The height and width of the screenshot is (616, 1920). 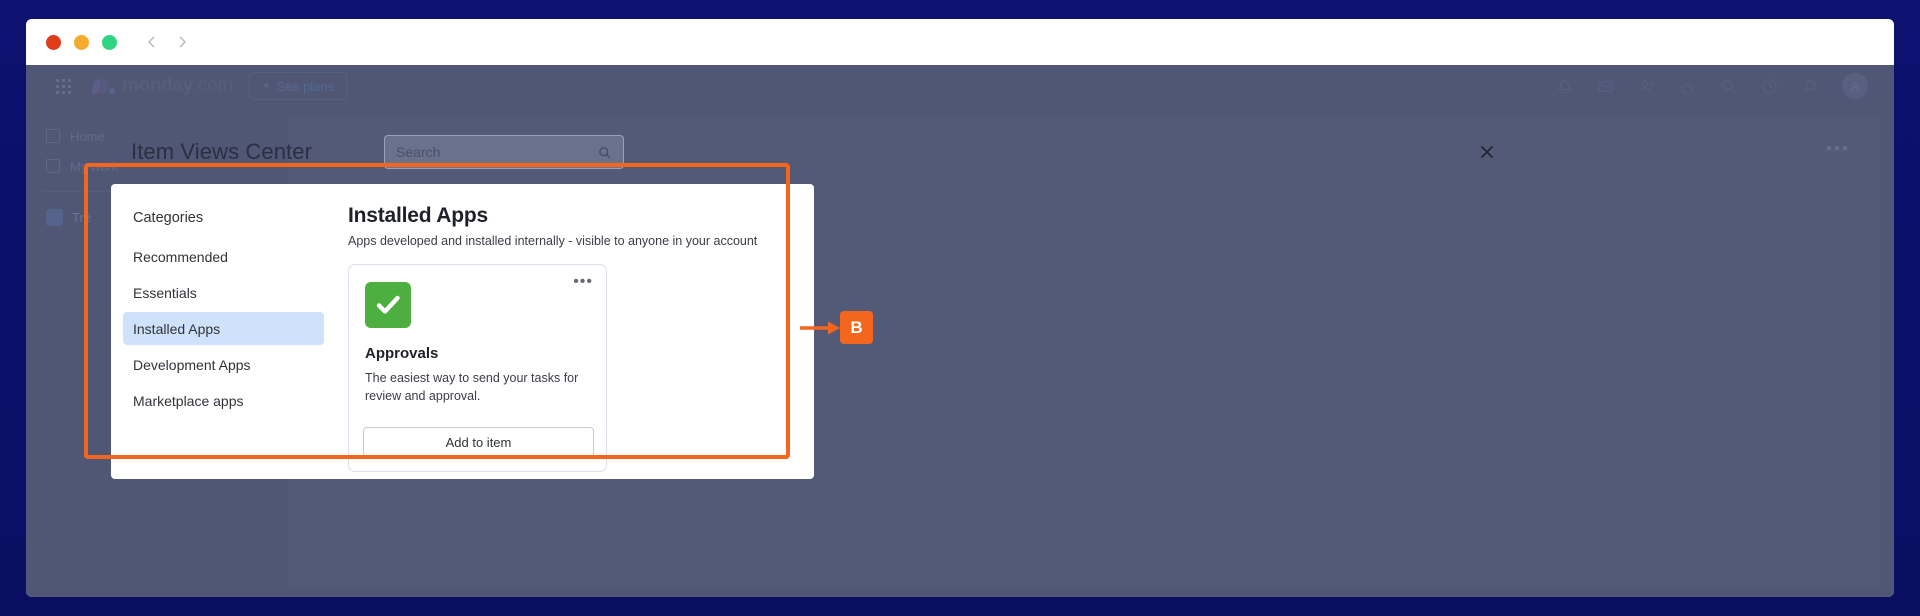 I want to click on green-checkmark-icon, so click(x=388, y=305).